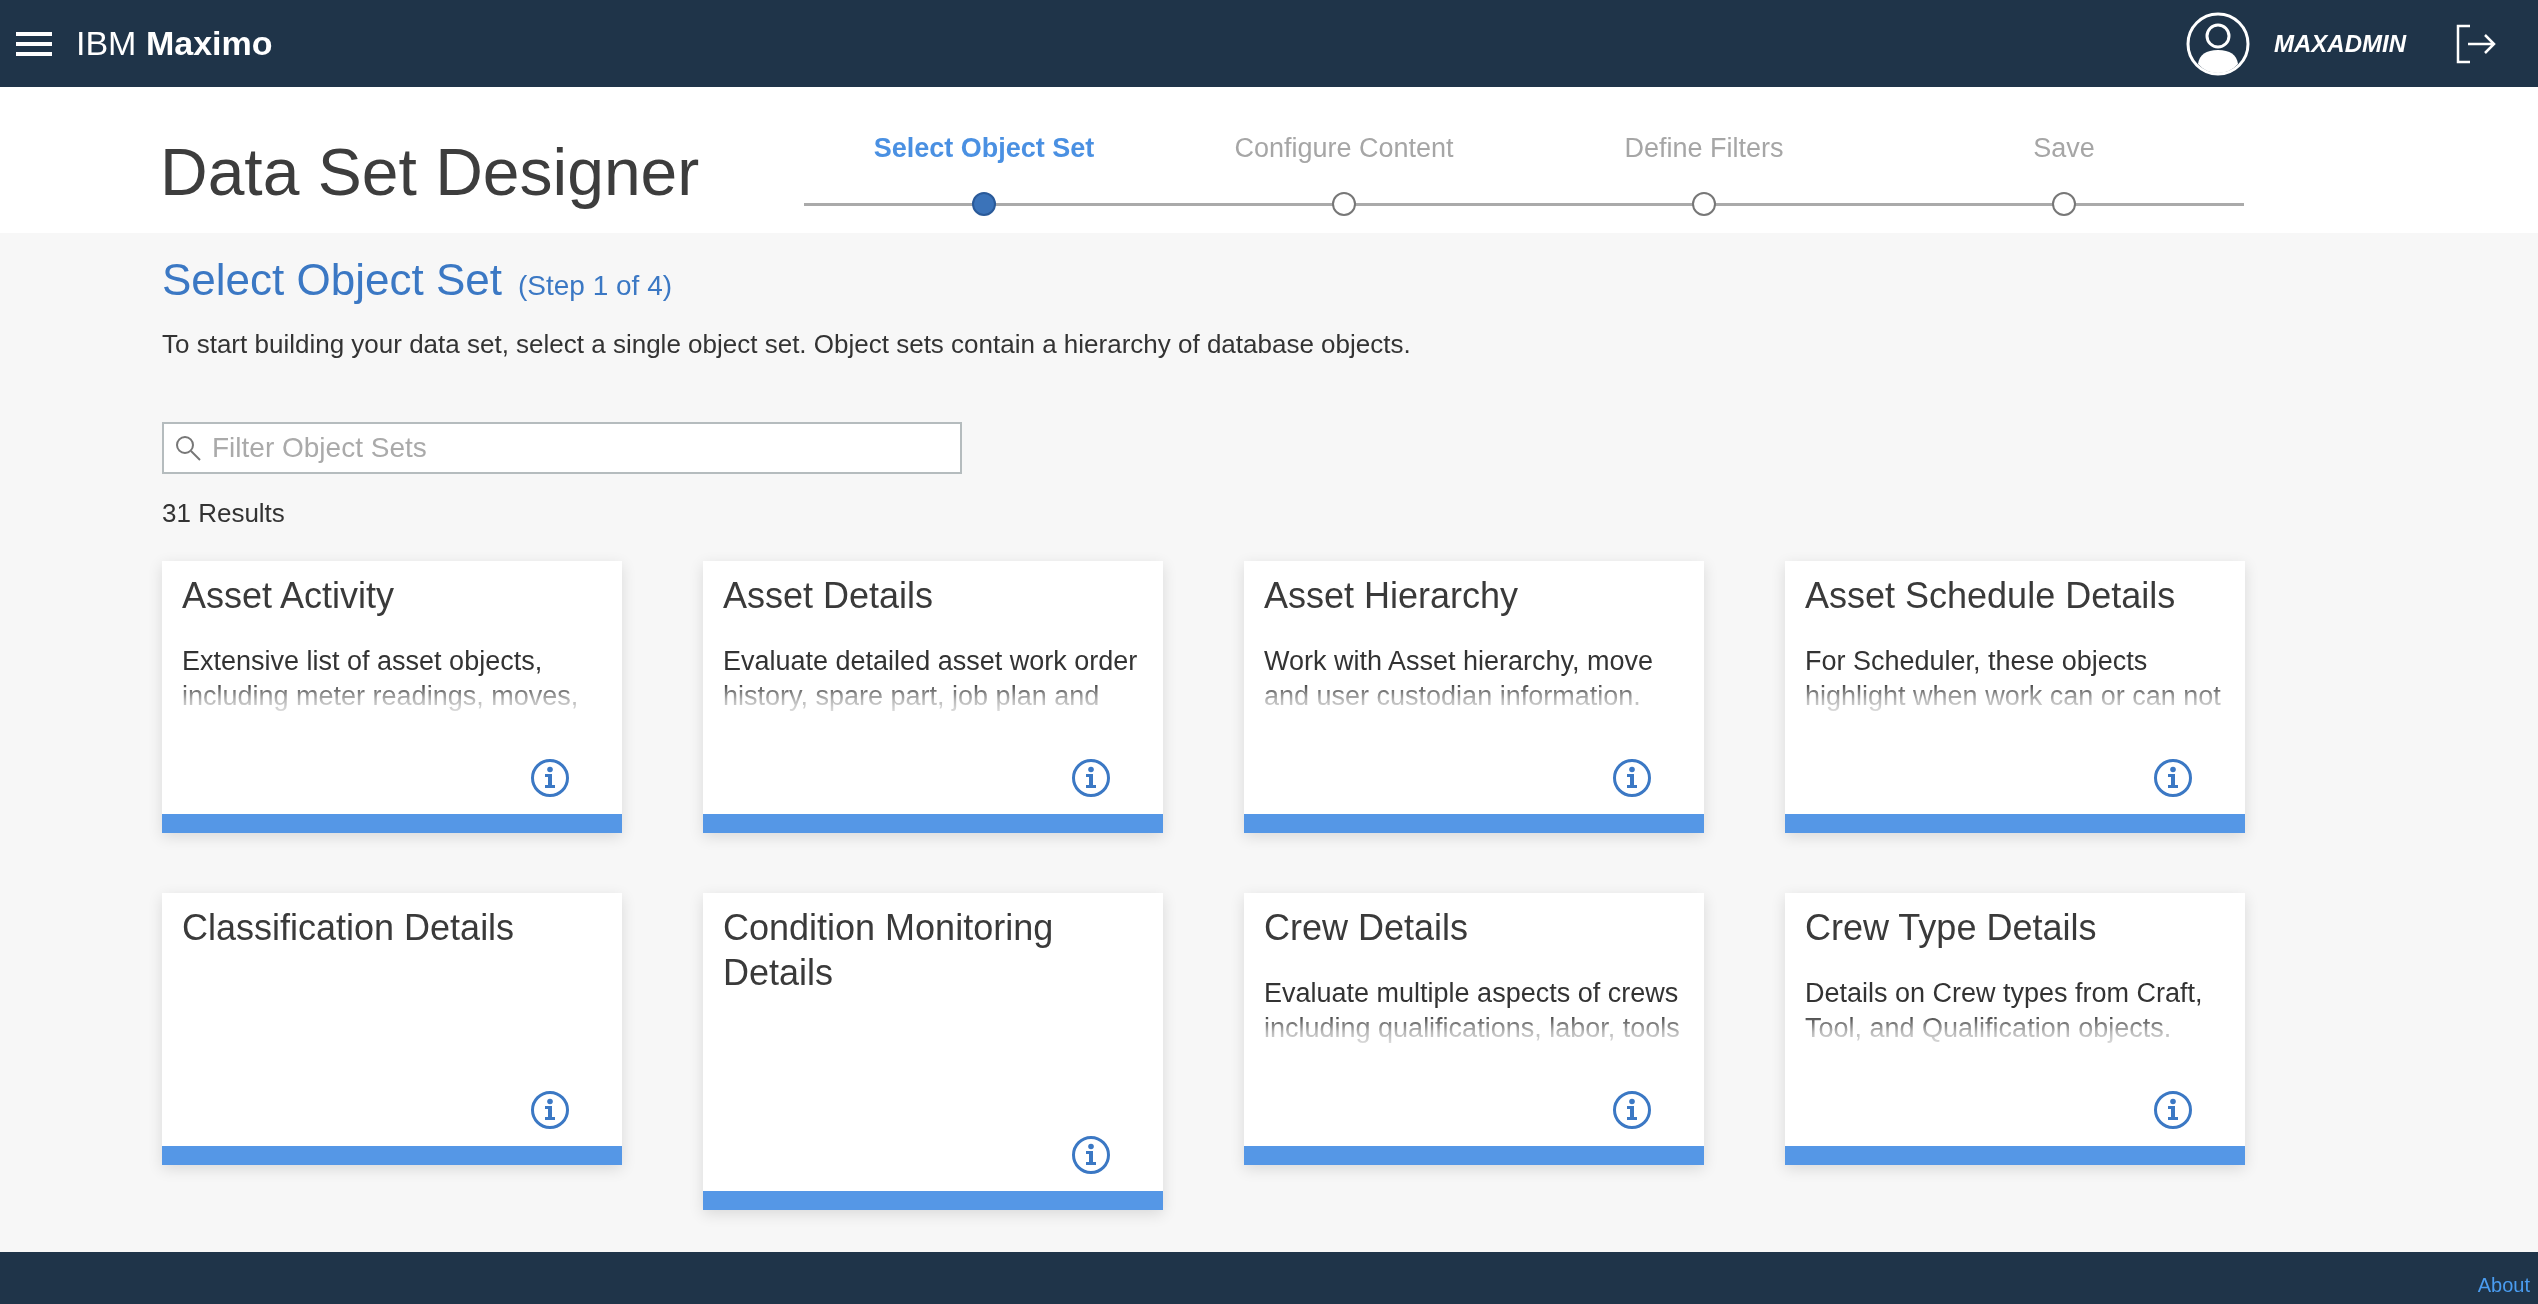 This screenshot has width=2538, height=1304. Describe the element at coordinates (380, 679) in the screenshot. I see `card-description: Extensive list of asset objects, including meter readings, moves,` at that location.